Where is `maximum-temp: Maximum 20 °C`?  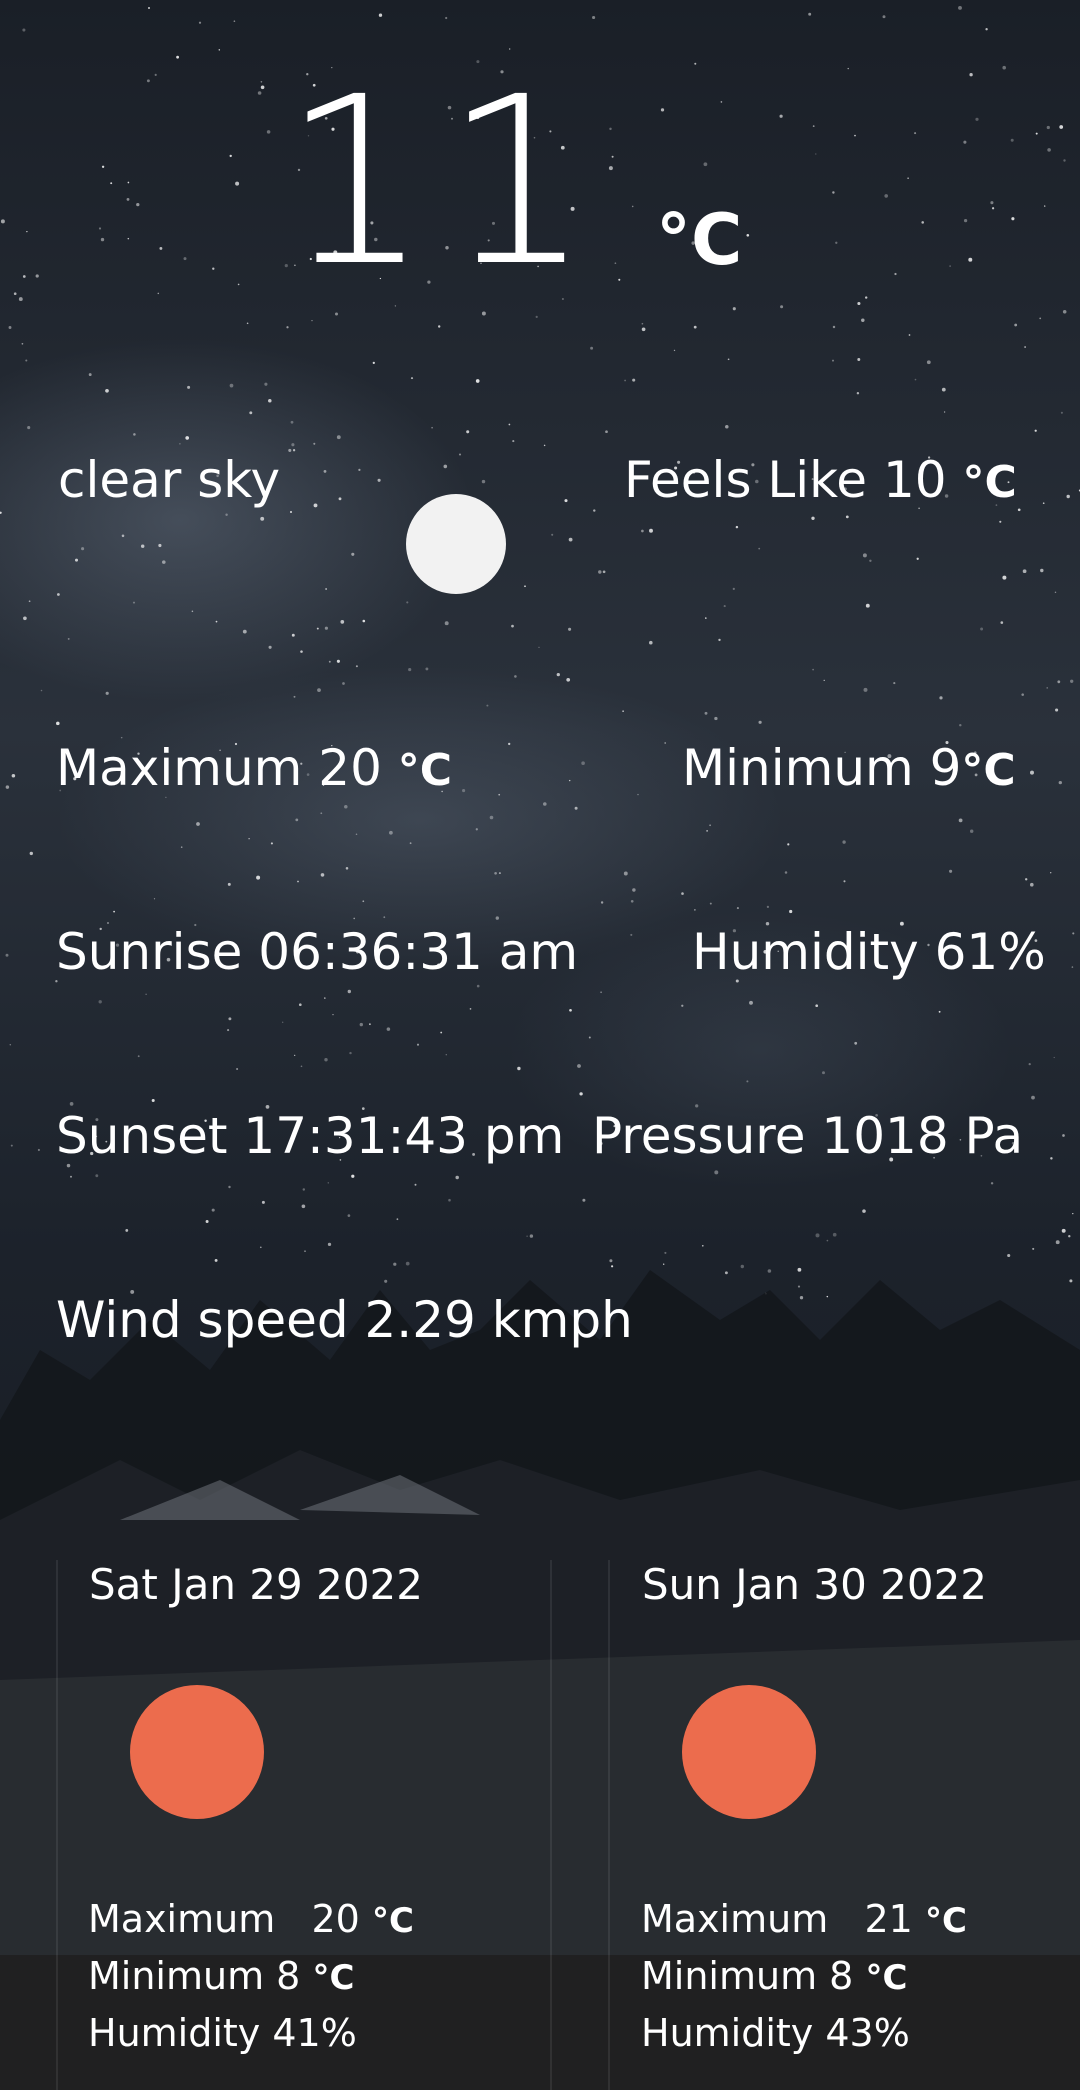 maximum-temp: Maximum 20 °C is located at coordinates (254, 769).